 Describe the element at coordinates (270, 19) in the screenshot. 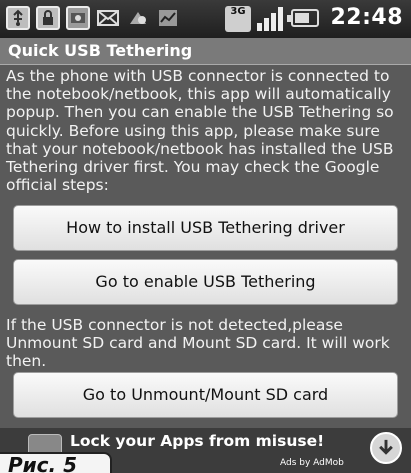

I see `signal-icon` at that location.